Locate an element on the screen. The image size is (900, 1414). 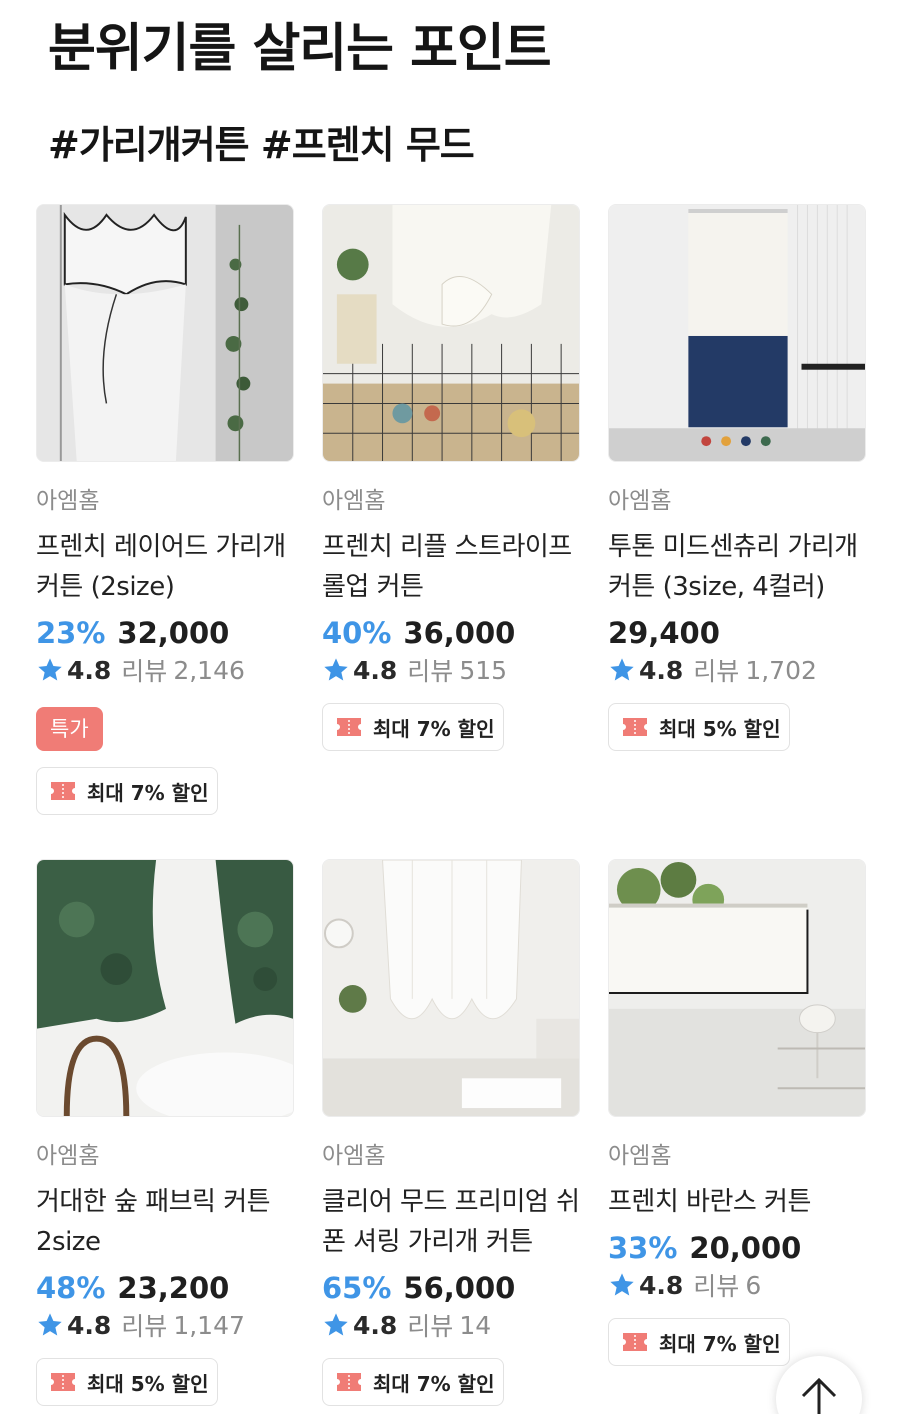
product-name: 클리어 무드 프리미엄 쉬폰 셔링 가리개 커튼 is located at coordinates (451, 1222).